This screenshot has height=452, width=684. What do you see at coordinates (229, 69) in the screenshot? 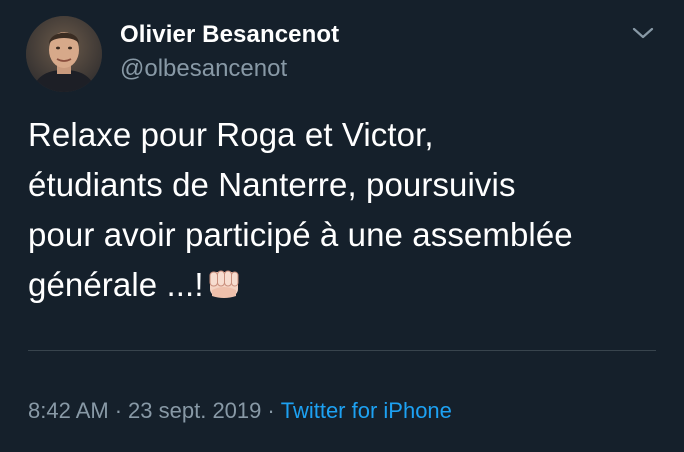
I see `user-handle: @olbesancenot` at bounding box center [229, 69].